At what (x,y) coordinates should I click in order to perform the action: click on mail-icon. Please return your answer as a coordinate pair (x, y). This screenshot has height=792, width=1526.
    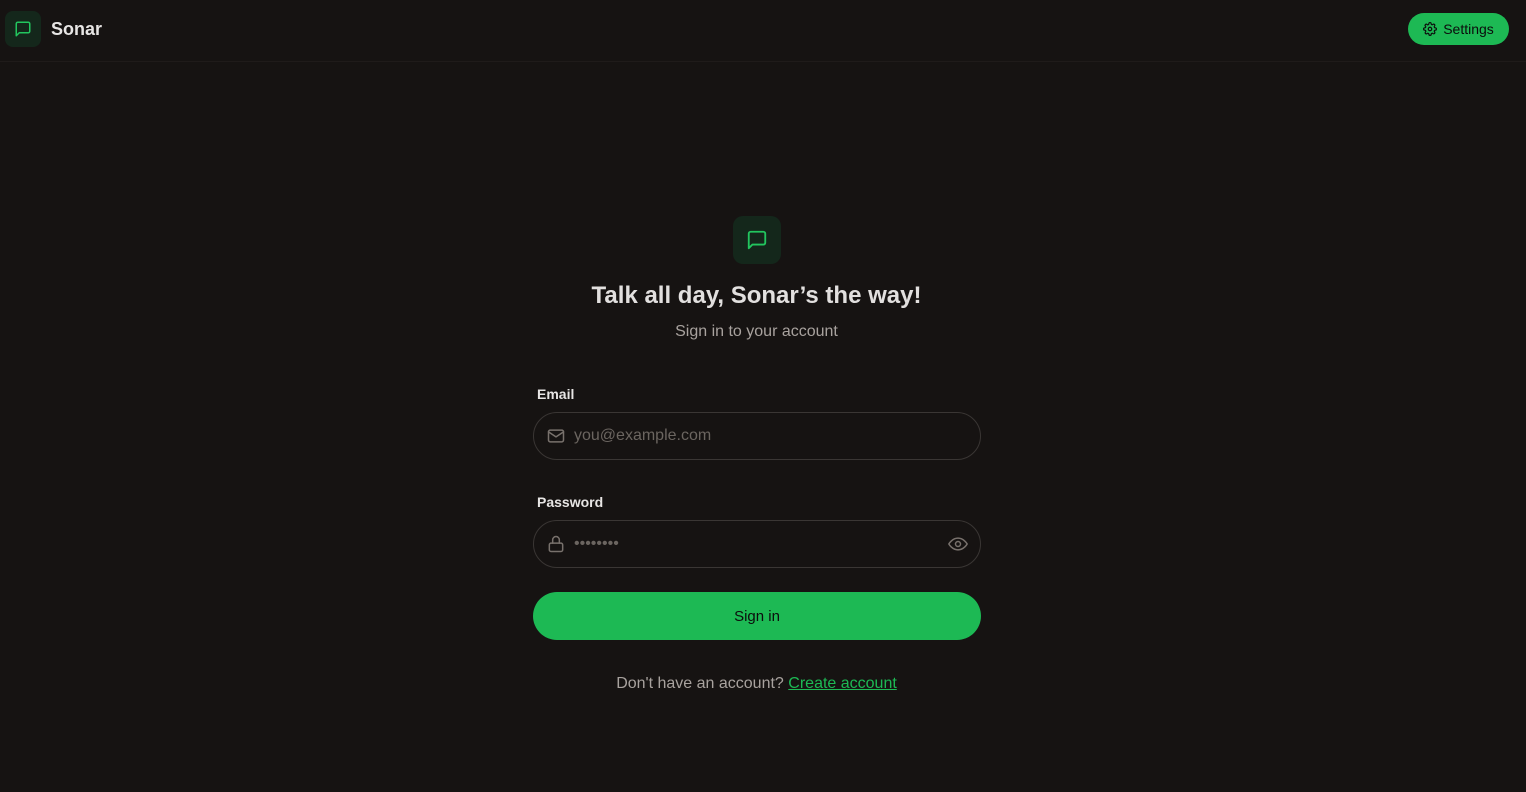
    Looking at the image, I should click on (556, 436).